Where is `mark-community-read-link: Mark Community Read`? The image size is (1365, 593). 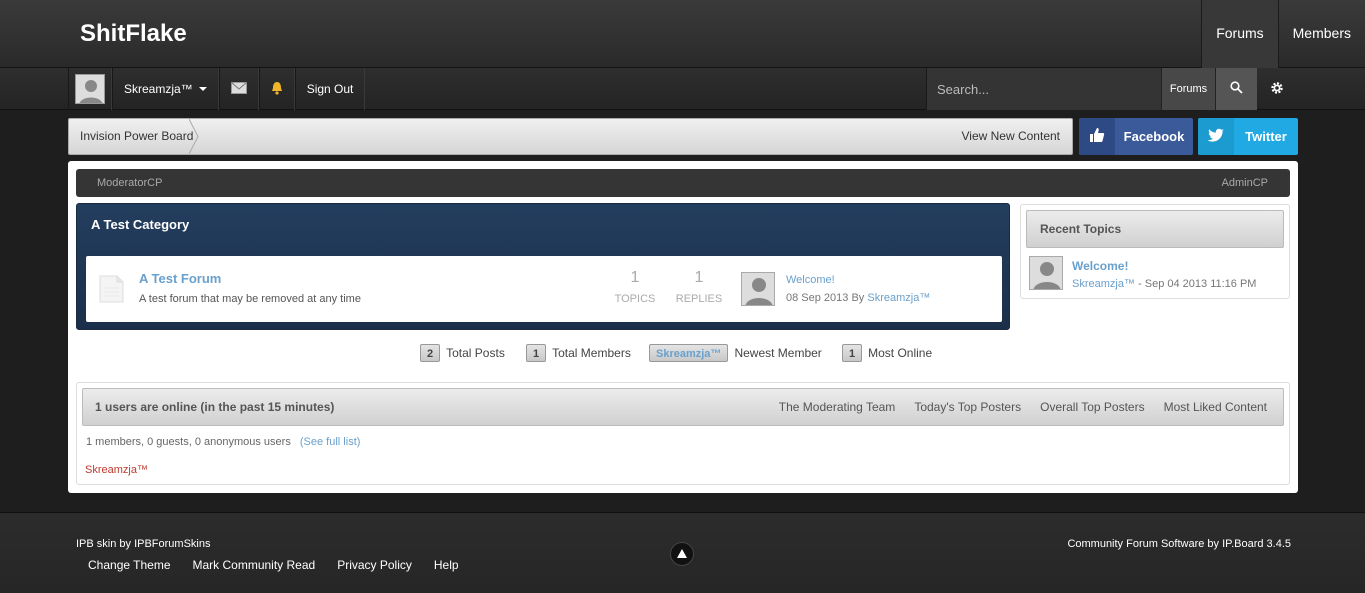 mark-community-read-link: Mark Community Read is located at coordinates (254, 565).